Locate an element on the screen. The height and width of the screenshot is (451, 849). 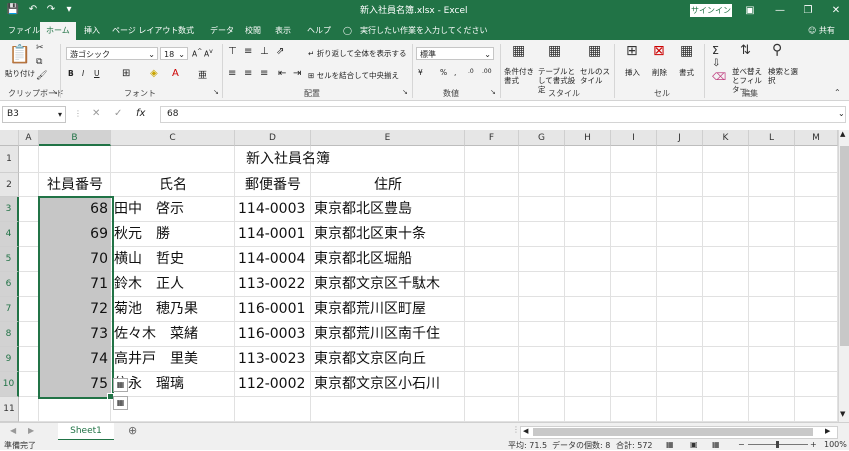
record-name-cell: 佐々木 菜緒 is located at coordinates (173, 334).